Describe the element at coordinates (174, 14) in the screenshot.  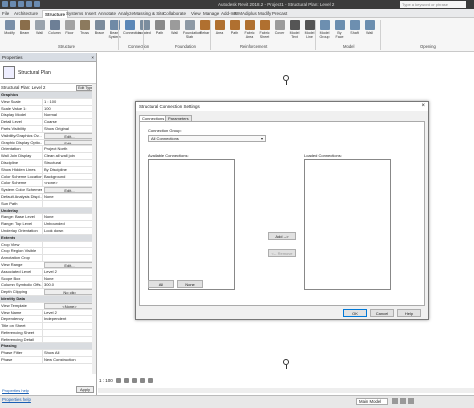
I see `tab-collaborate: Collaborate` at that location.